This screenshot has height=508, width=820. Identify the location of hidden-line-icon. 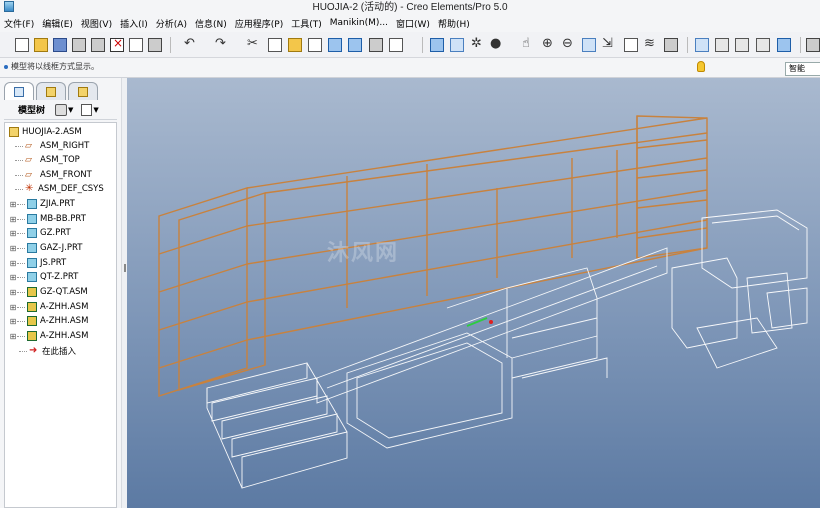
(722, 45).